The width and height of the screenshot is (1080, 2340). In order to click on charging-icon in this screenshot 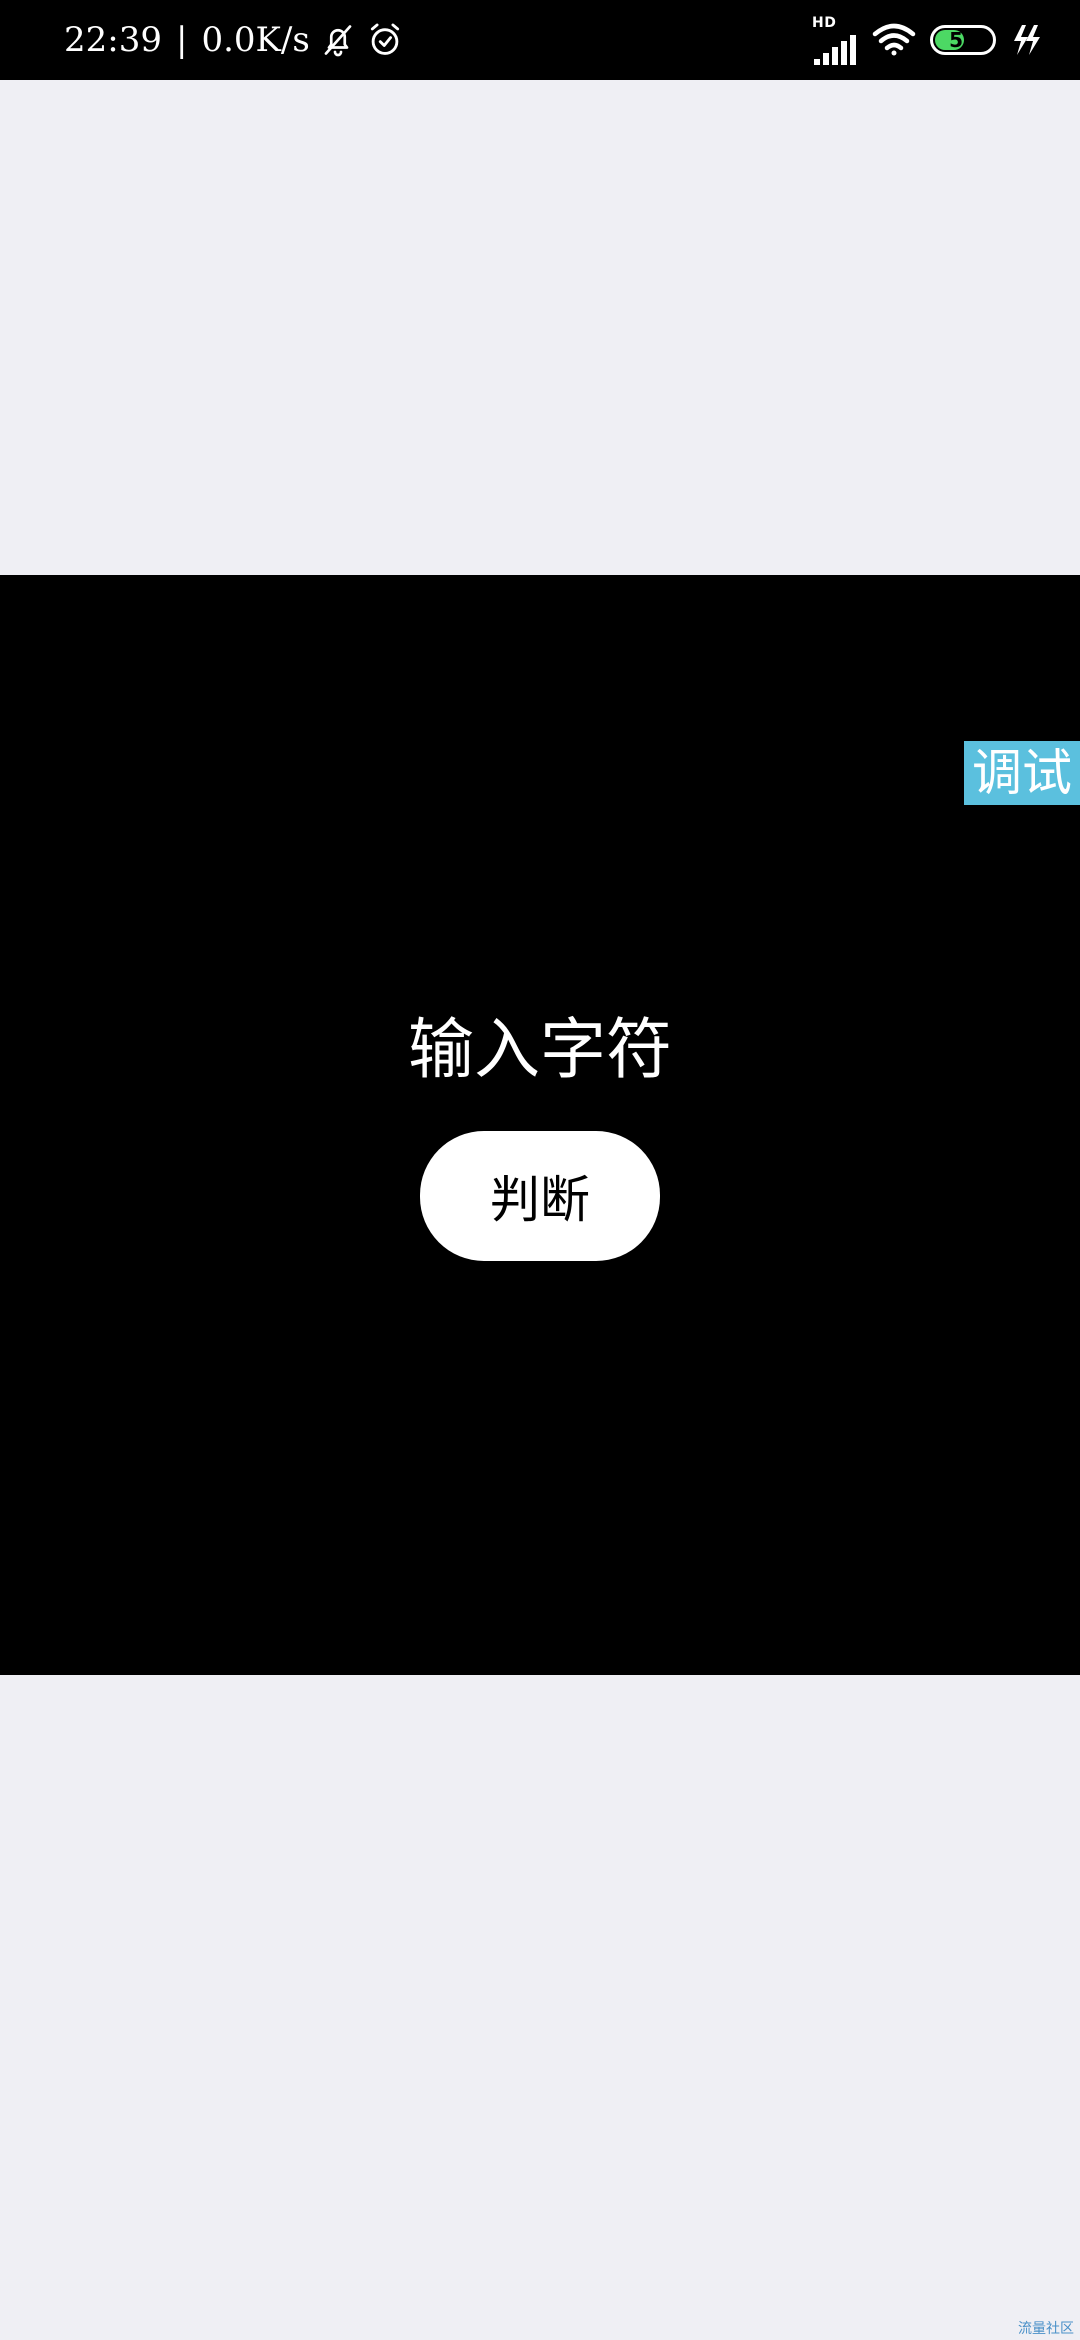, I will do `click(1027, 40)`.